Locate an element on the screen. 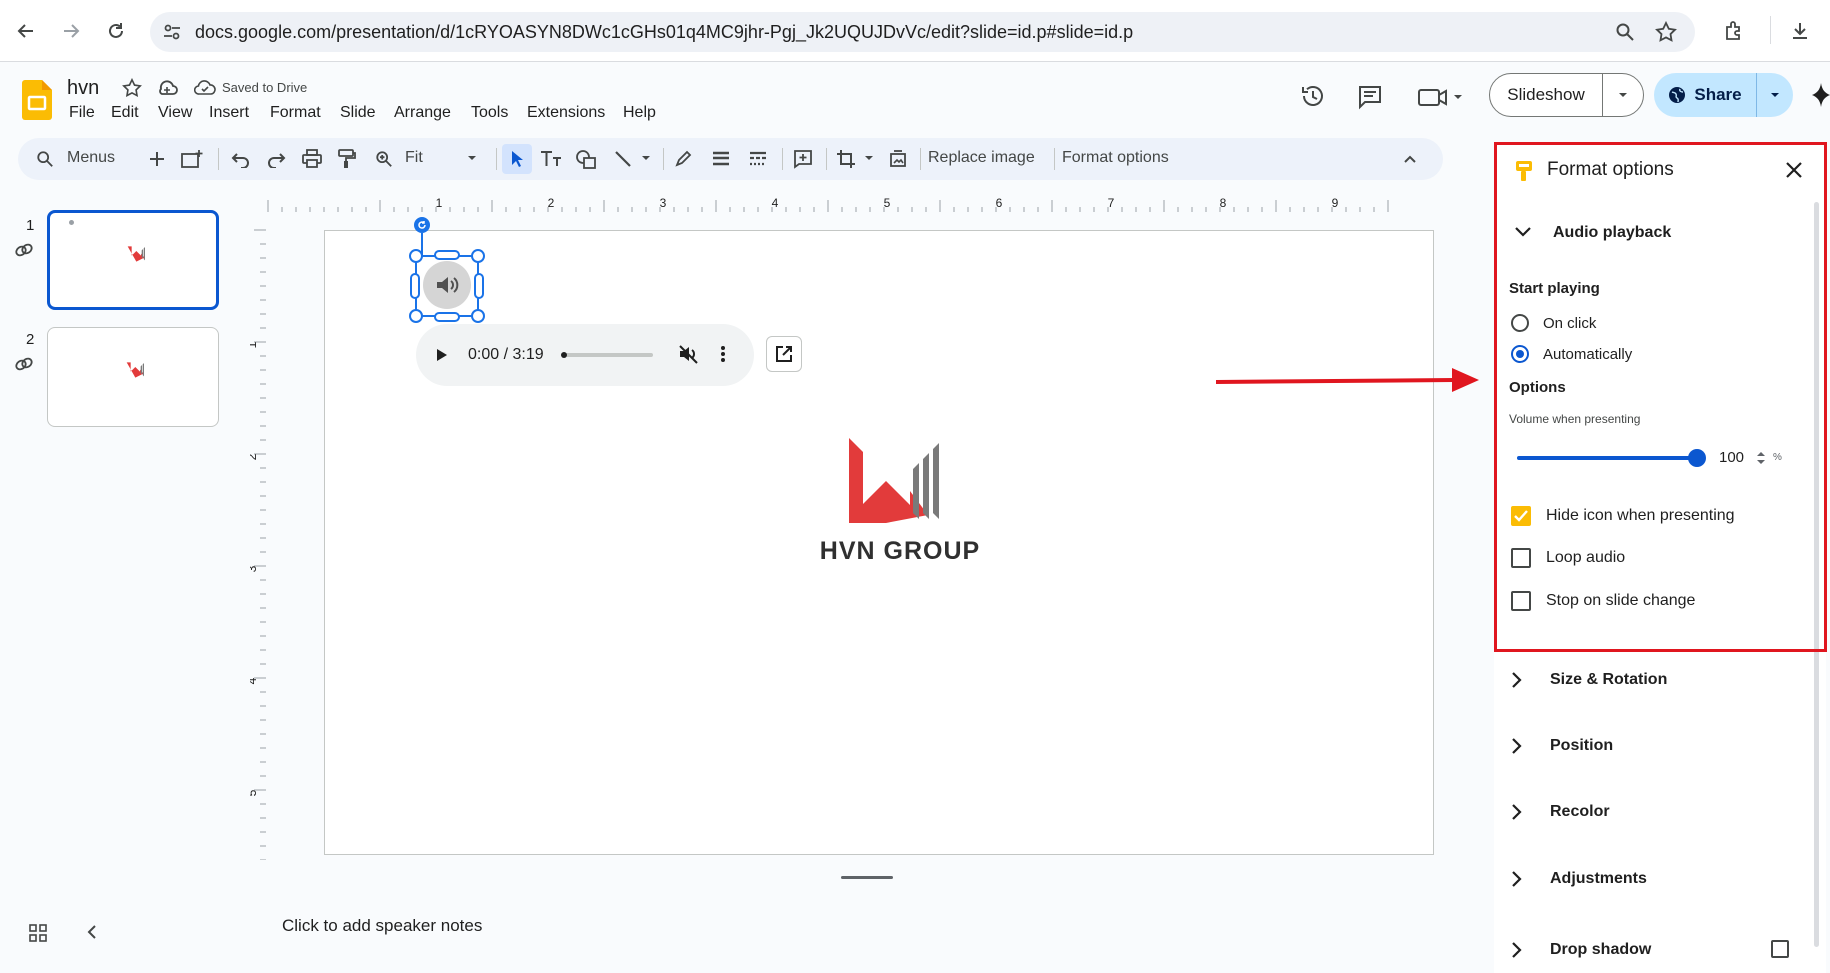  zoom-select: Fit is located at coordinates (414, 158).